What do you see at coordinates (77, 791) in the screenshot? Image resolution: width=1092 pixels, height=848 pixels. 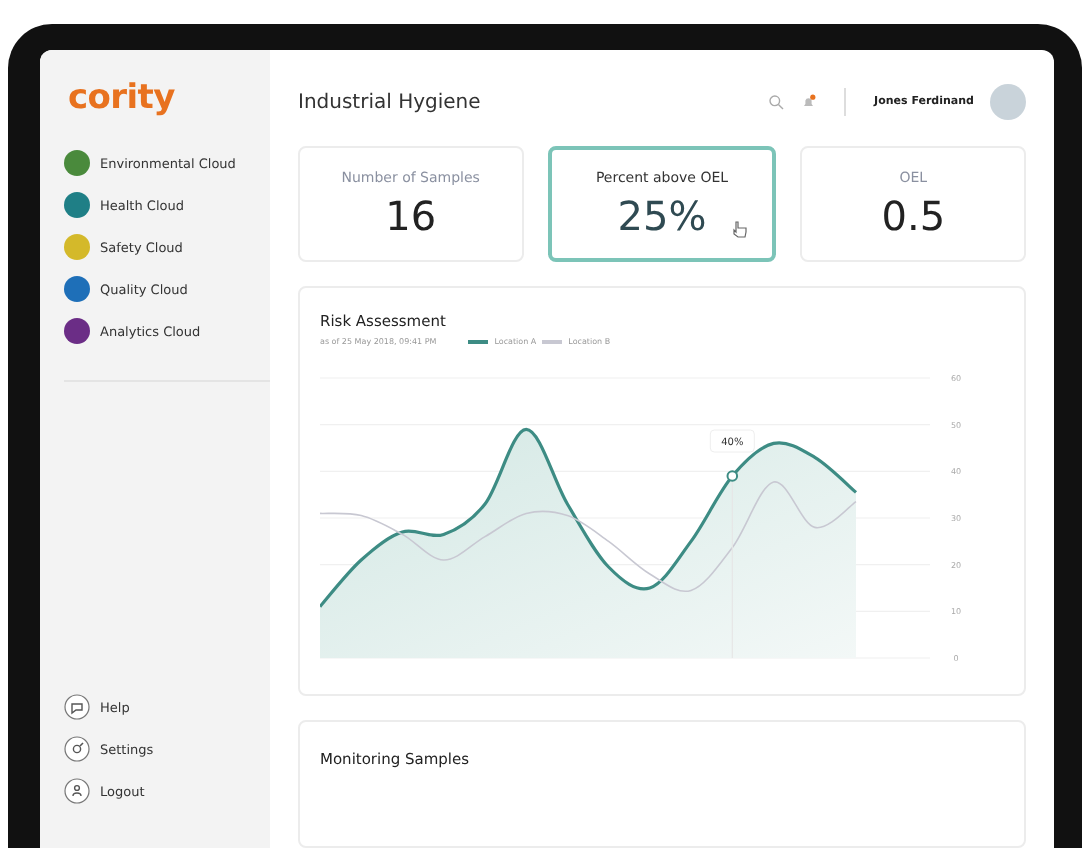 I see `logout-icon` at bounding box center [77, 791].